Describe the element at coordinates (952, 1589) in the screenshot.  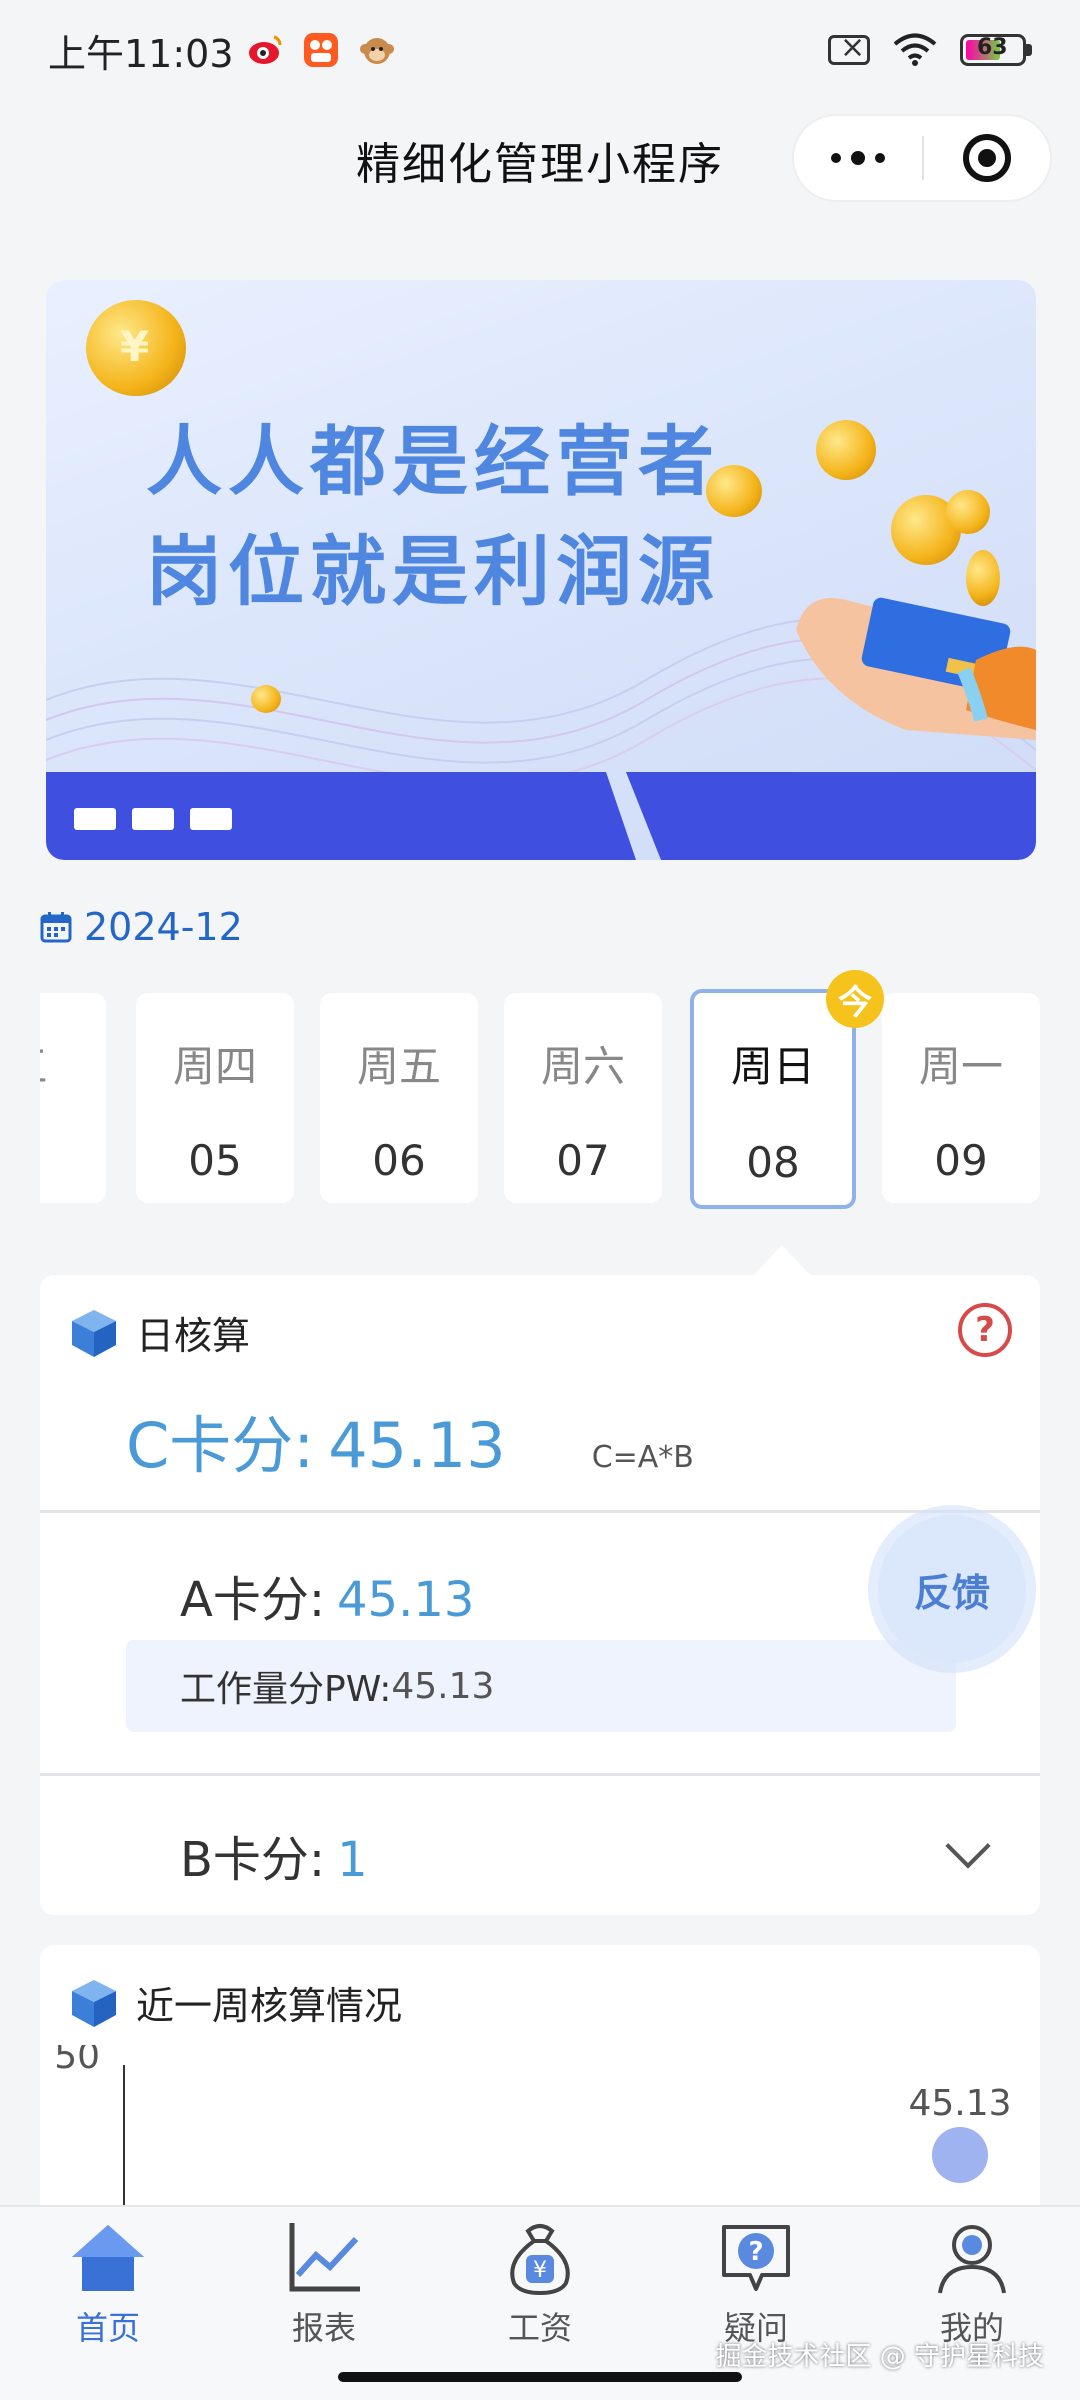
I see `feedback-button: 反馈` at that location.